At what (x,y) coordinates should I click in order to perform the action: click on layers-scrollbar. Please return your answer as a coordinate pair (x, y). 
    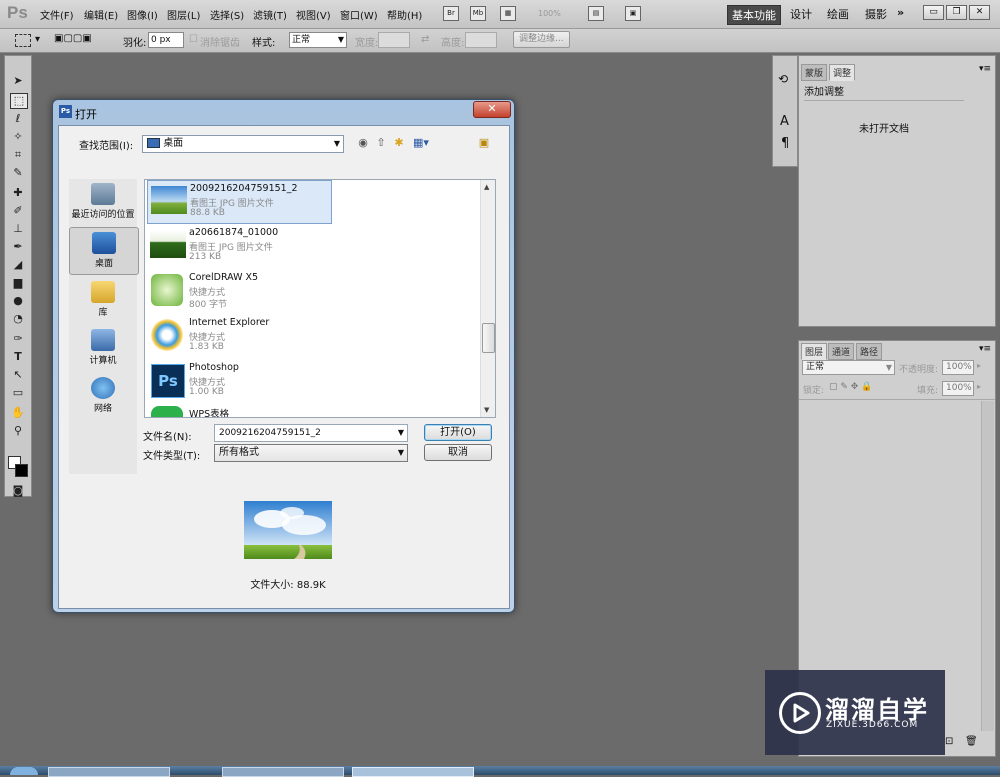
    Looking at the image, I should click on (987, 566).